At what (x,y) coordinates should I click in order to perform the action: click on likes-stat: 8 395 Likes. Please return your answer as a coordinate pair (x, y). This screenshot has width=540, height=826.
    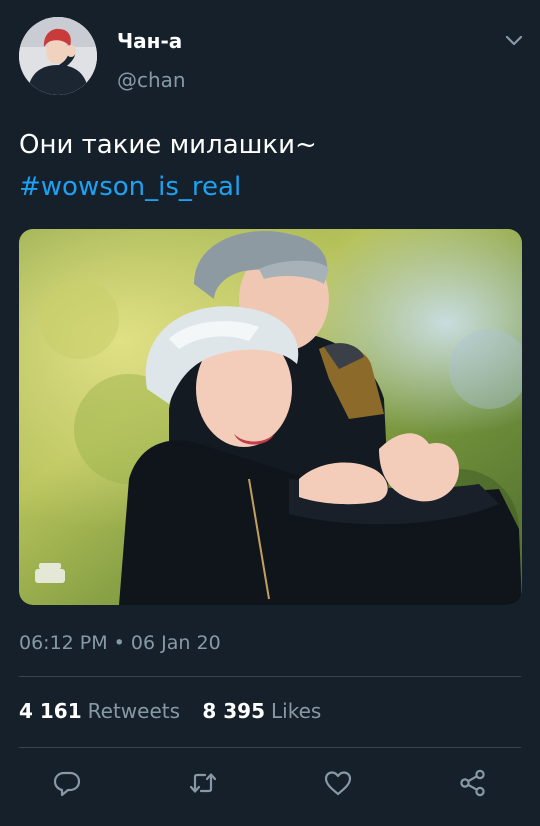
    Looking at the image, I should click on (261, 711).